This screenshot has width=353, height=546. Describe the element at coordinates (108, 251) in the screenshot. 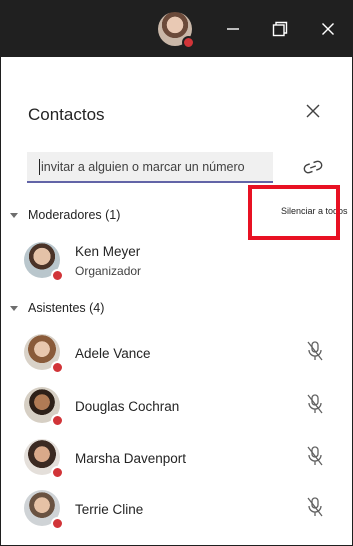

I see `participant-name: Ken Meyer` at that location.